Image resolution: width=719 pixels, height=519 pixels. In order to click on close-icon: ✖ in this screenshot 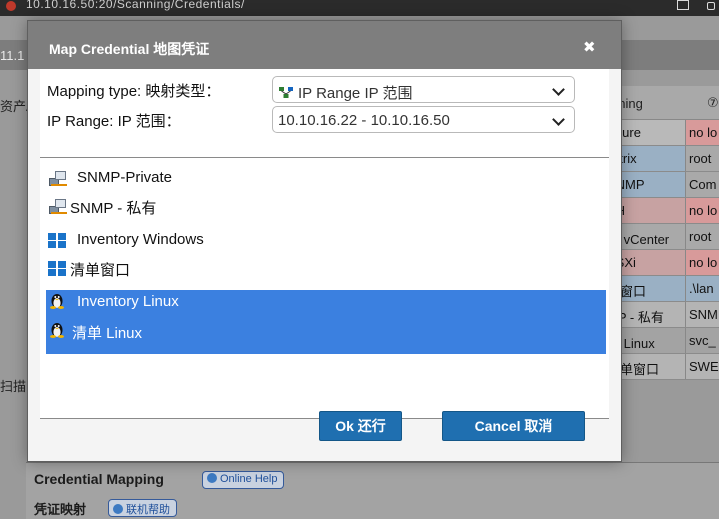, I will do `click(589, 47)`.